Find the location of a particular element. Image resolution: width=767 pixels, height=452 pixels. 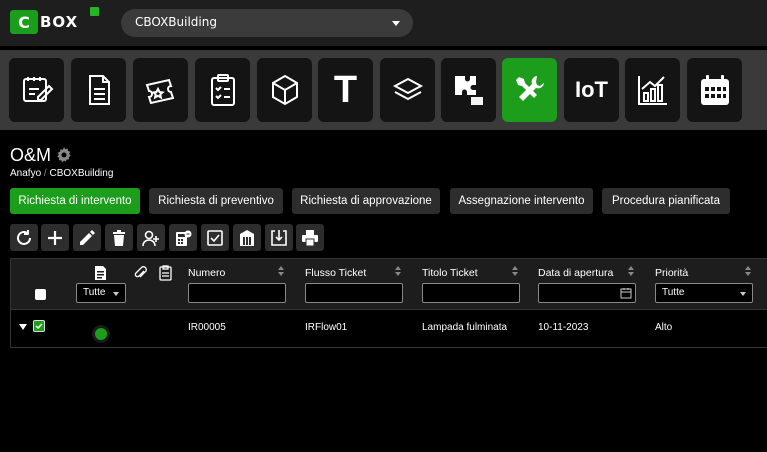

calendar-picker-icon is located at coordinates (626, 293).